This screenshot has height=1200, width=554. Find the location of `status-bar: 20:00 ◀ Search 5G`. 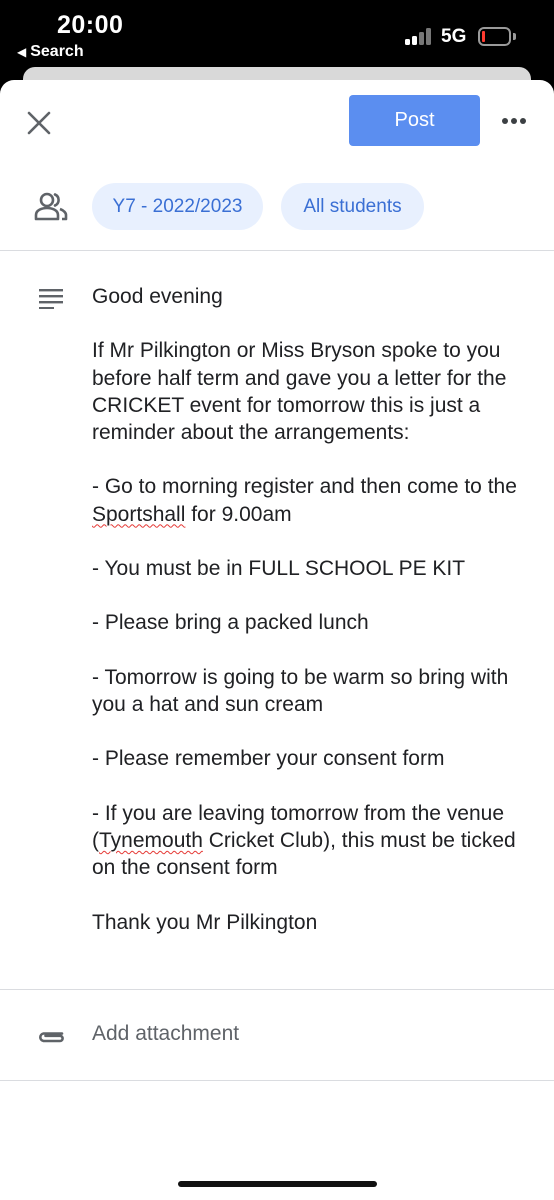

status-bar: 20:00 ◀ Search 5G is located at coordinates (277, 33).